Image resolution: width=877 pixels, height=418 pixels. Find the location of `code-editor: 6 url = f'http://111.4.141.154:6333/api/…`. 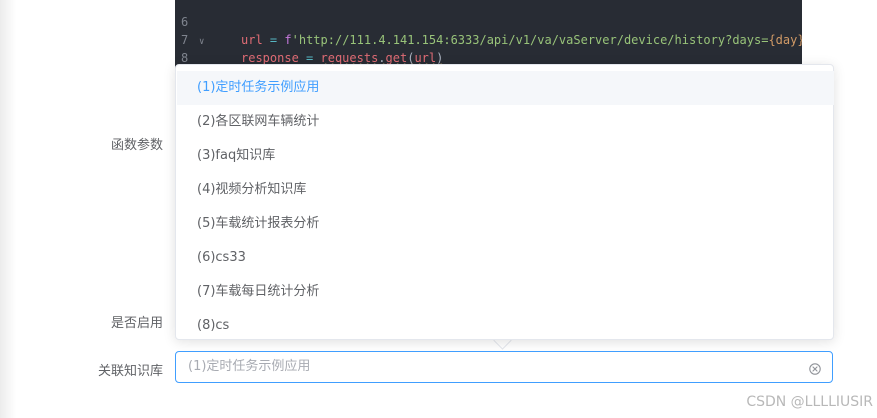

code-editor: 6 url = f'http://111.4.141.154:6333/api/… is located at coordinates (488, 35).